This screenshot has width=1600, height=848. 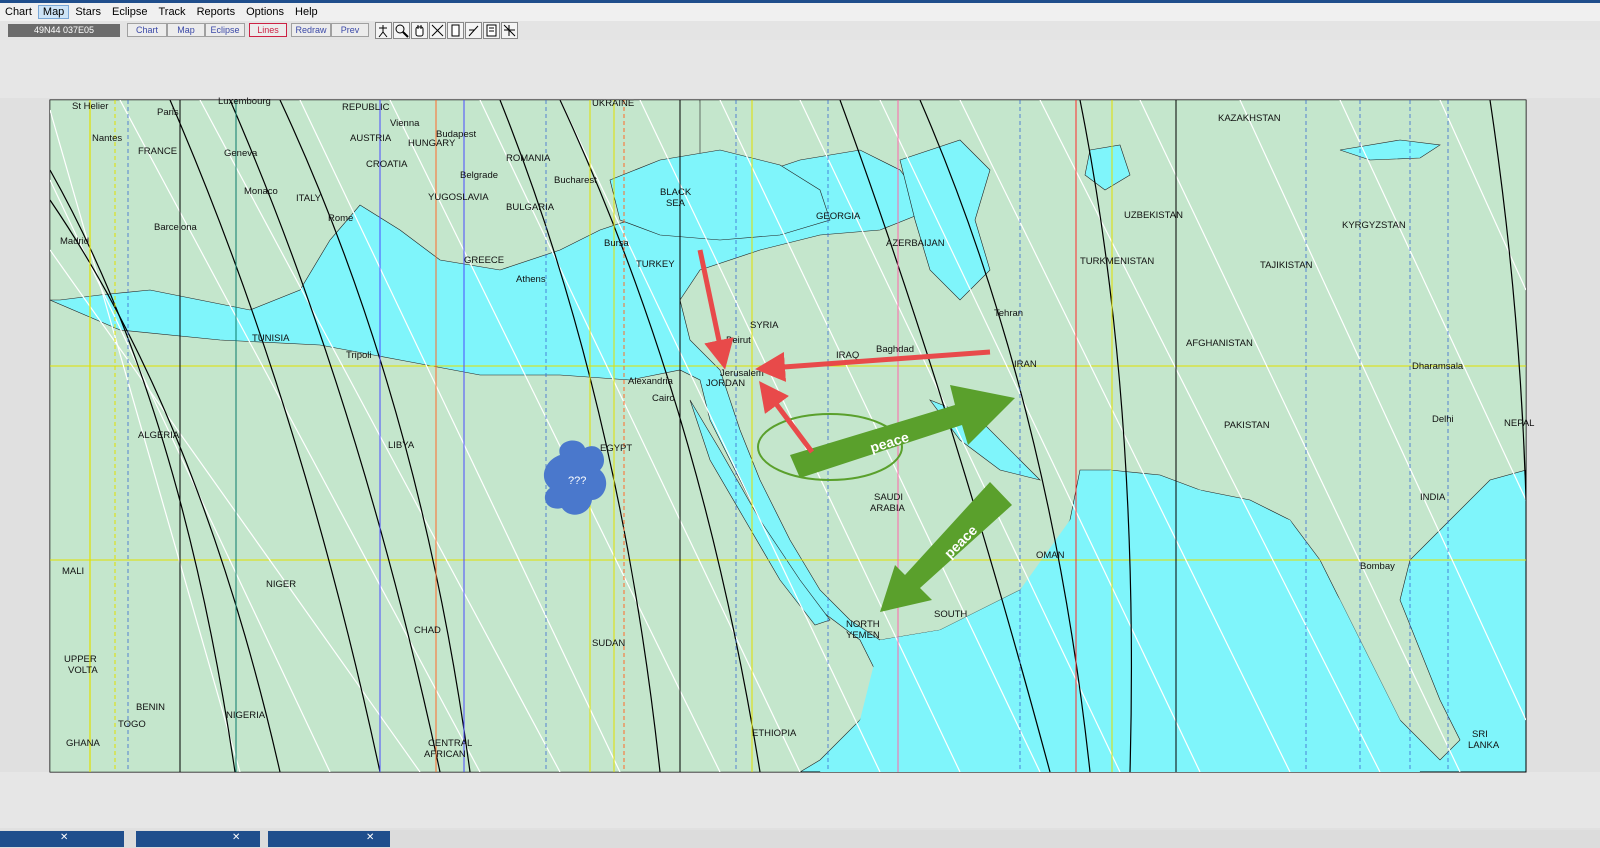 I want to click on country-label: ITALY, so click(x=309, y=198).